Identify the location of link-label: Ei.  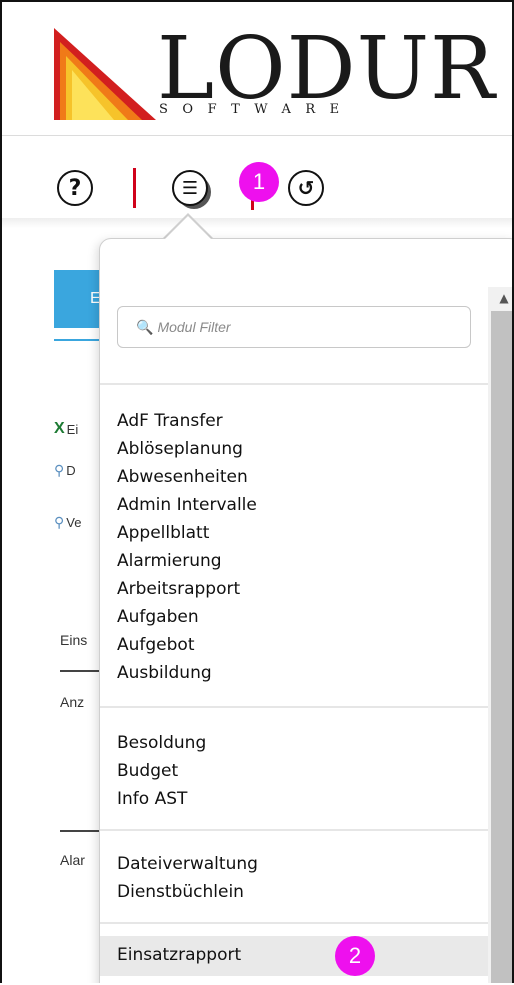
(72, 429).